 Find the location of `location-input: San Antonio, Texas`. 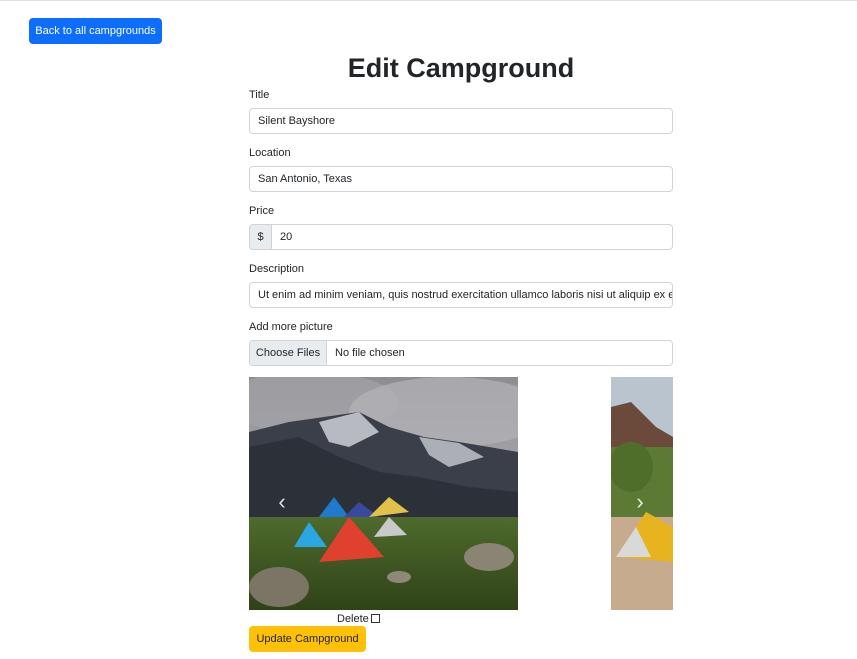

location-input: San Antonio, Texas is located at coordinates (461, 179).